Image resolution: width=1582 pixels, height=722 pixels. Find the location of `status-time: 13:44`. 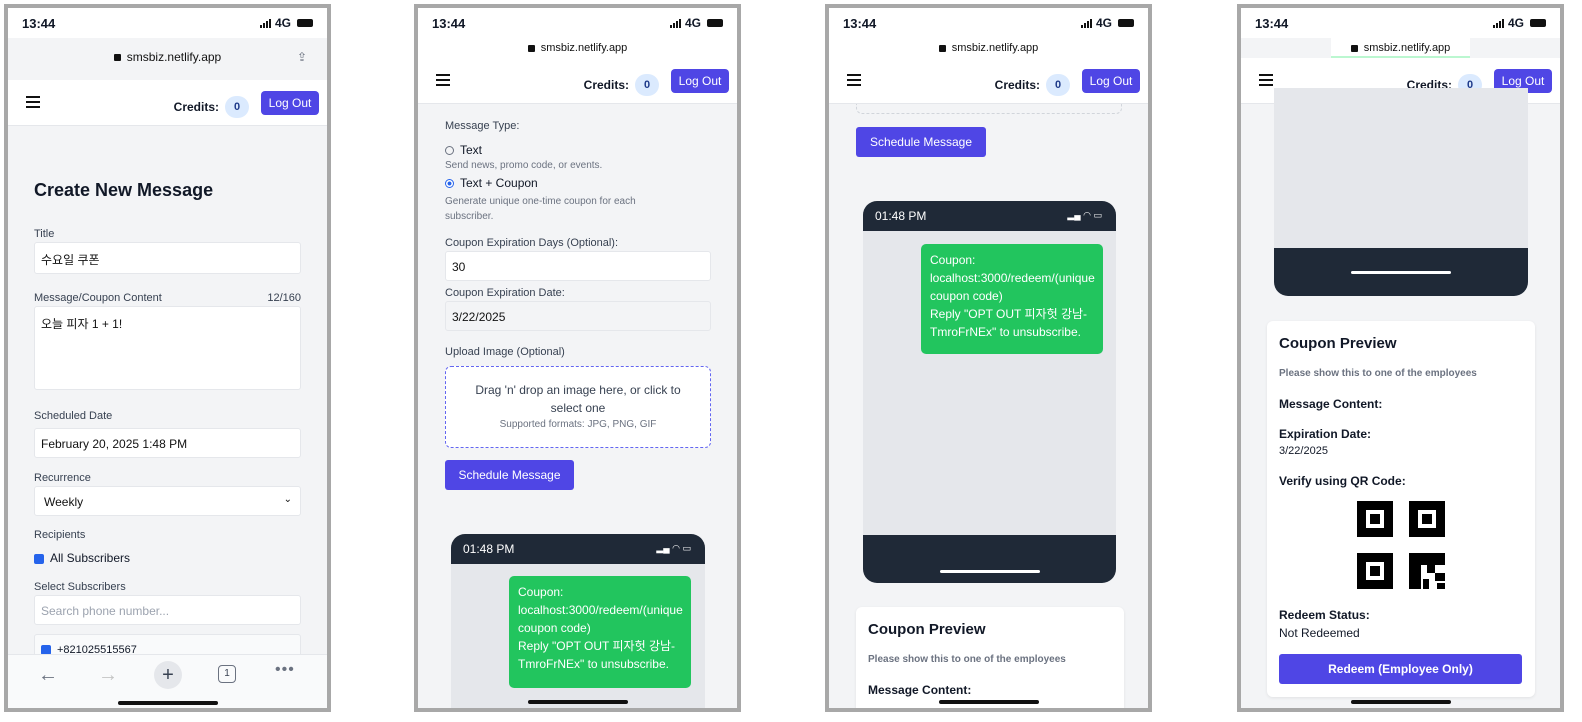

status-time: 13:44 is located at coordinates (860, 23).